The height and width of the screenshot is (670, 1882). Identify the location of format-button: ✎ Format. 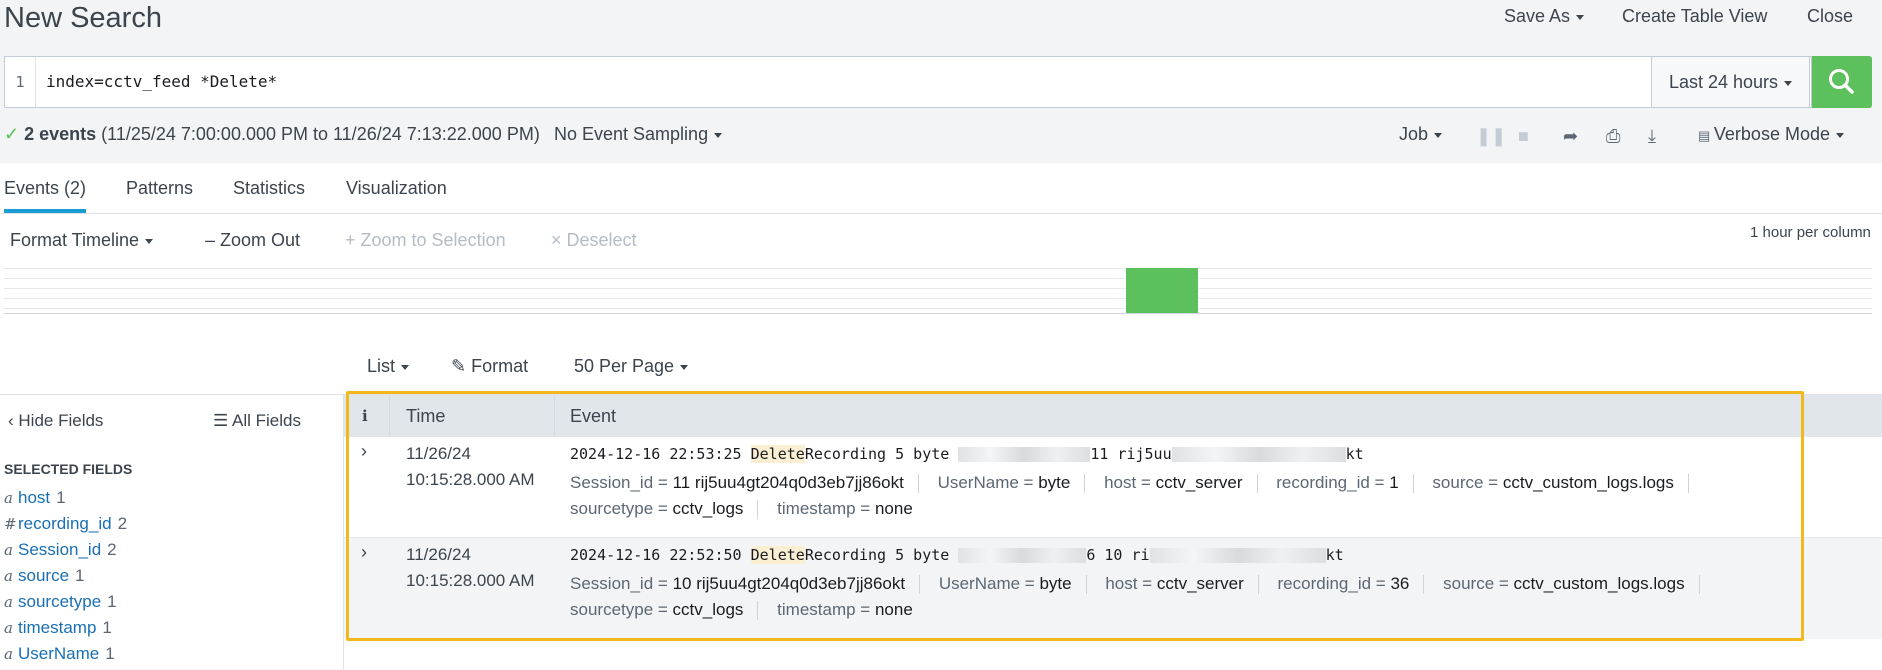
(489, 366).